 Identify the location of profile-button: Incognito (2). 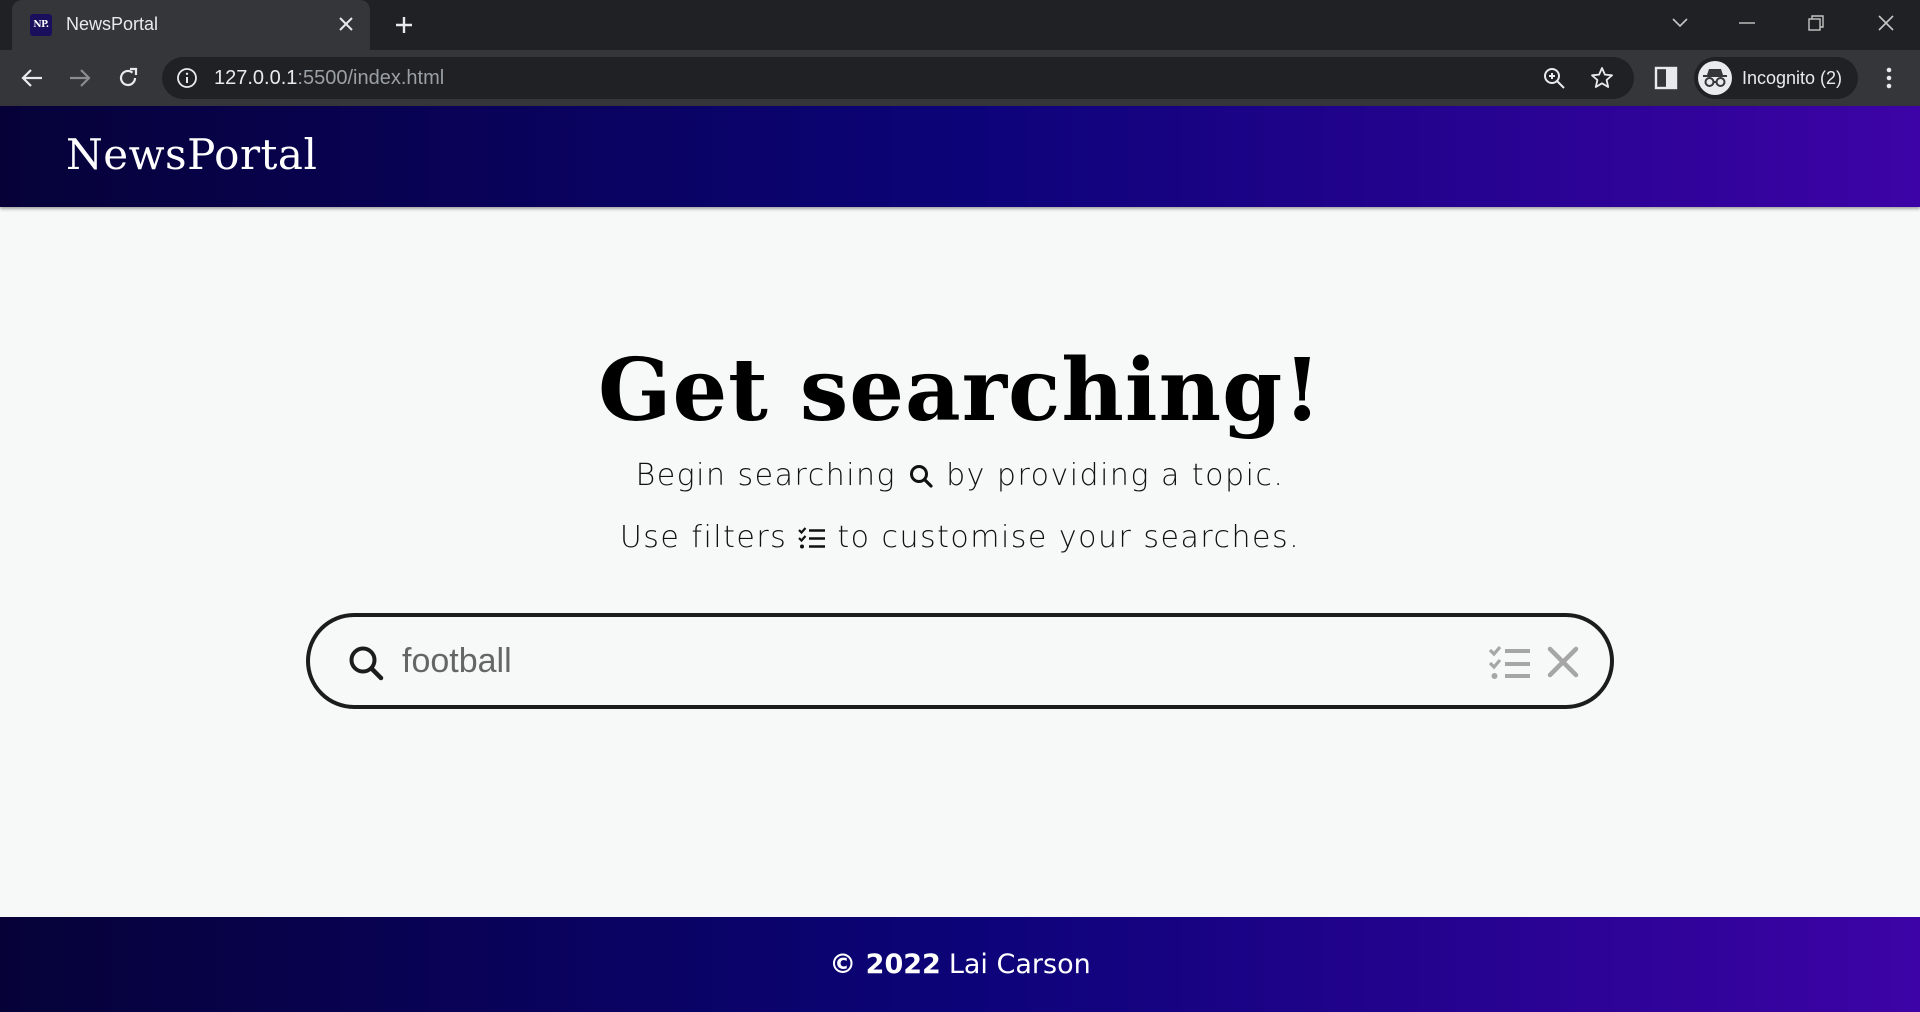
(1776, 78).